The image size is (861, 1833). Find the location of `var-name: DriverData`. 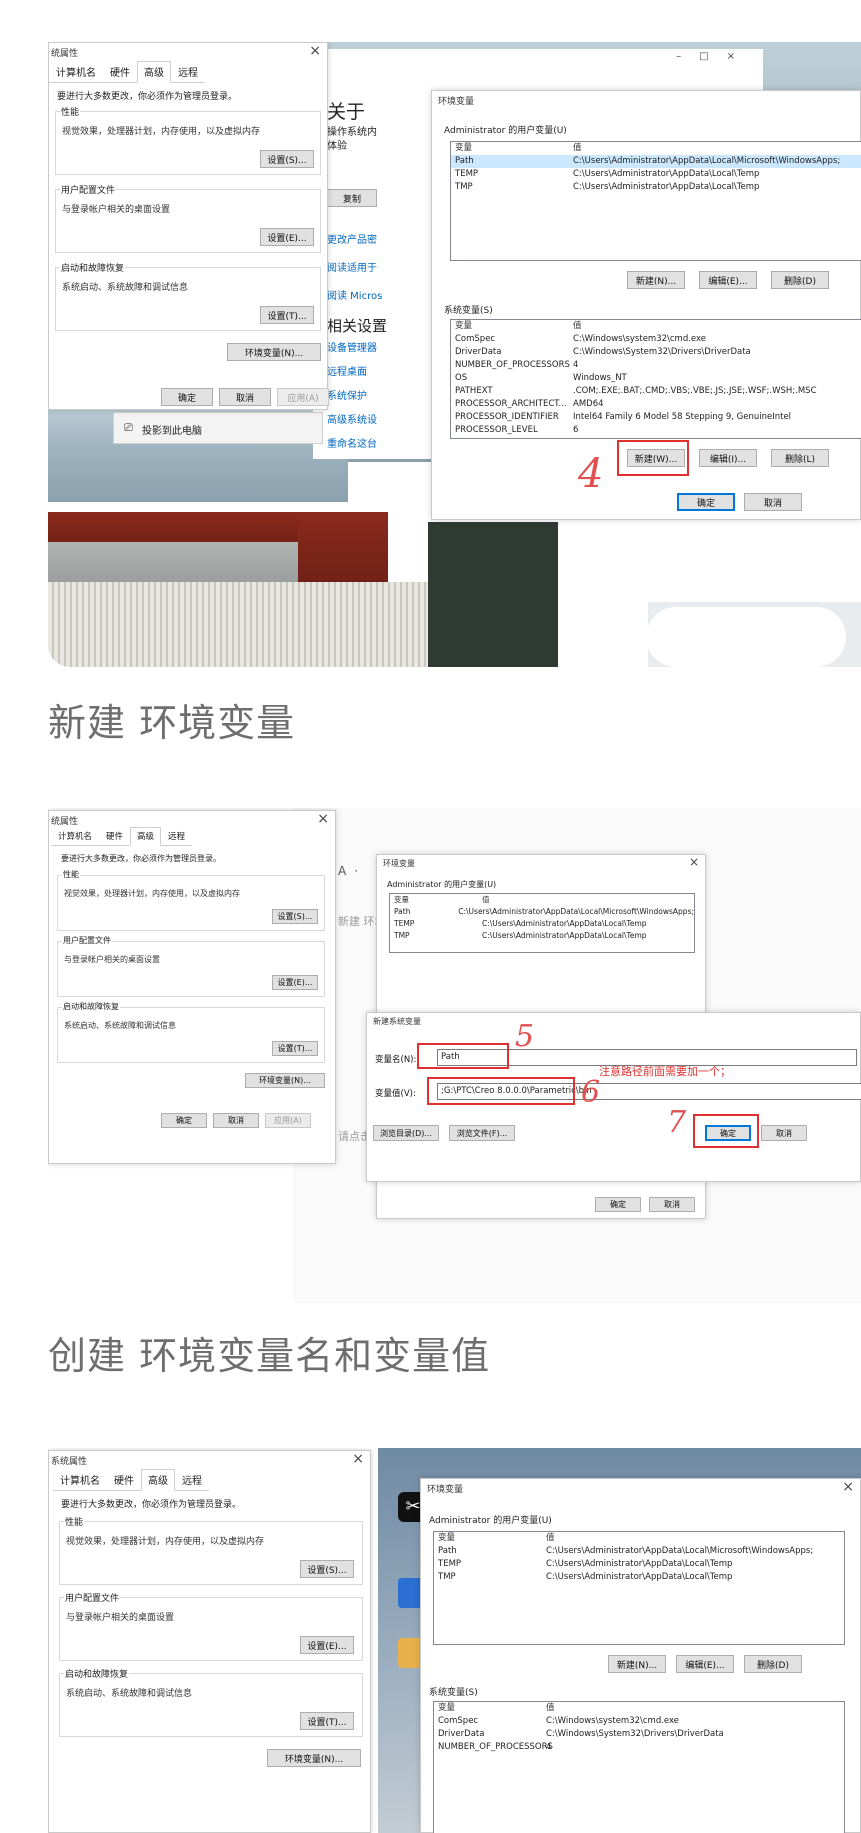

var-name: DriverData is located at coordinates (461, 1734).